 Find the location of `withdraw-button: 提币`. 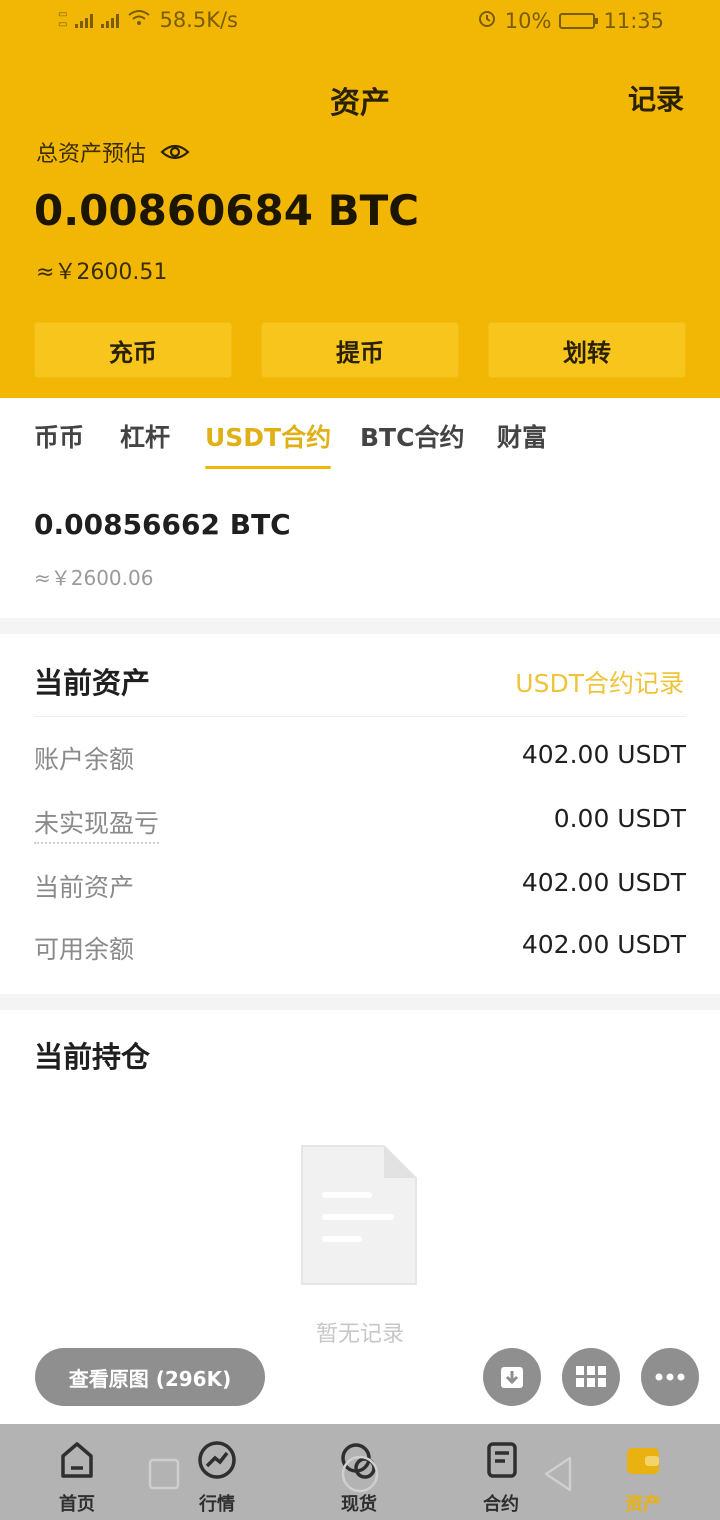

withdraw-button: 提币 is located at coordinates (360, 350).